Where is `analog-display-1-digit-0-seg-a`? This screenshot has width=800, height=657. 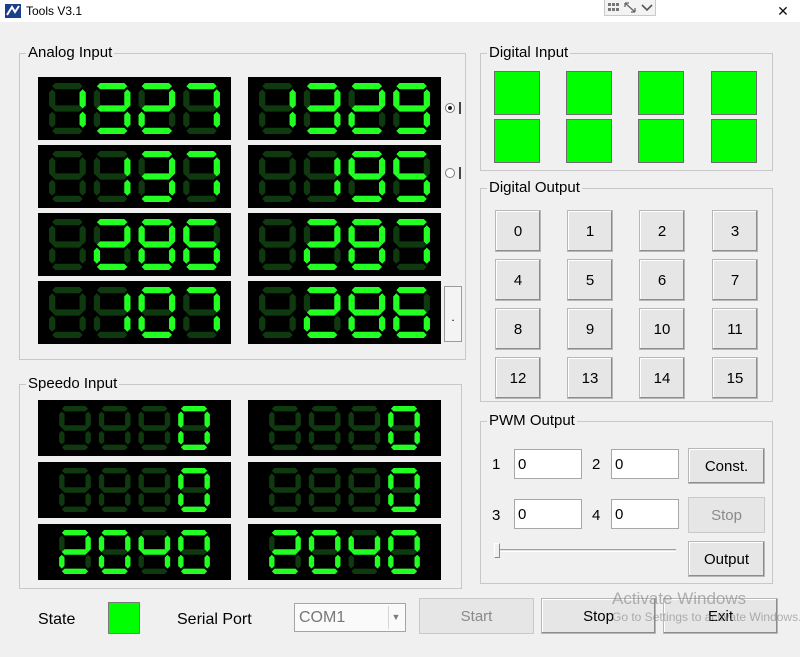 analog-display-1-digit-0-seg-a is located at coordinates (67, 86).